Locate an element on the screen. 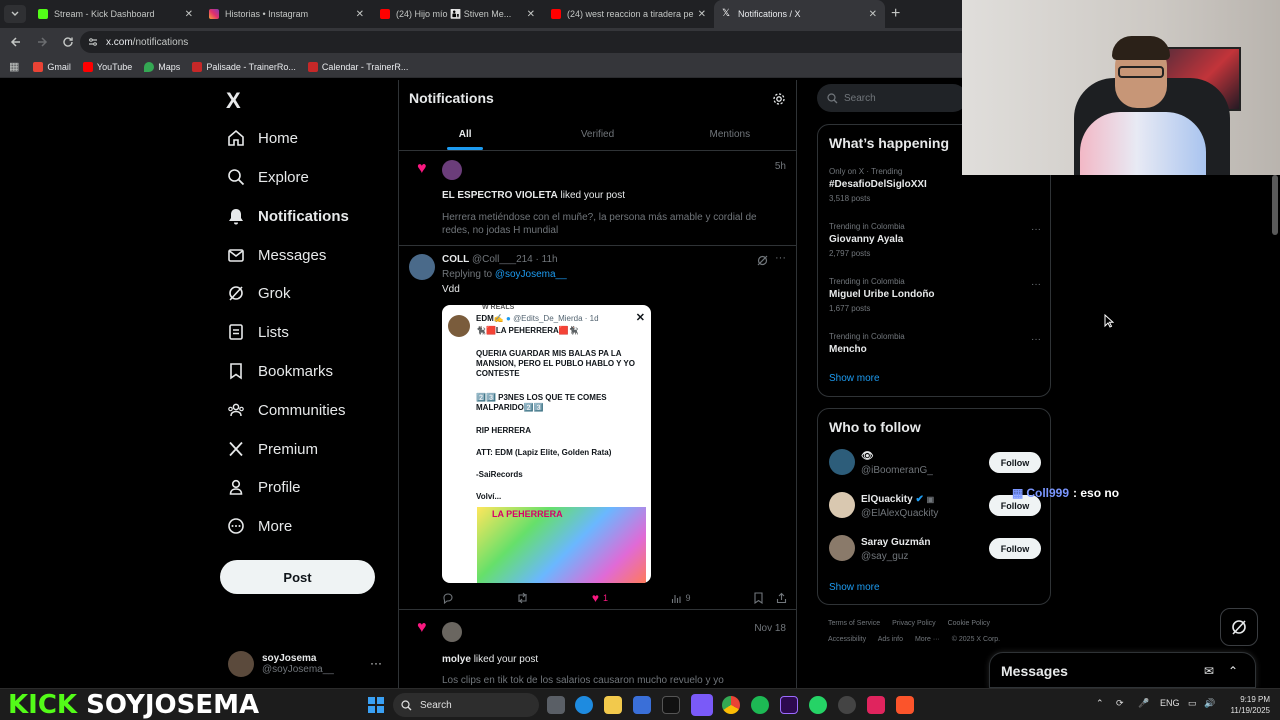 The image size is (1280, 720). footer-link: Cookie Policy is located at coordinates (969, 623).